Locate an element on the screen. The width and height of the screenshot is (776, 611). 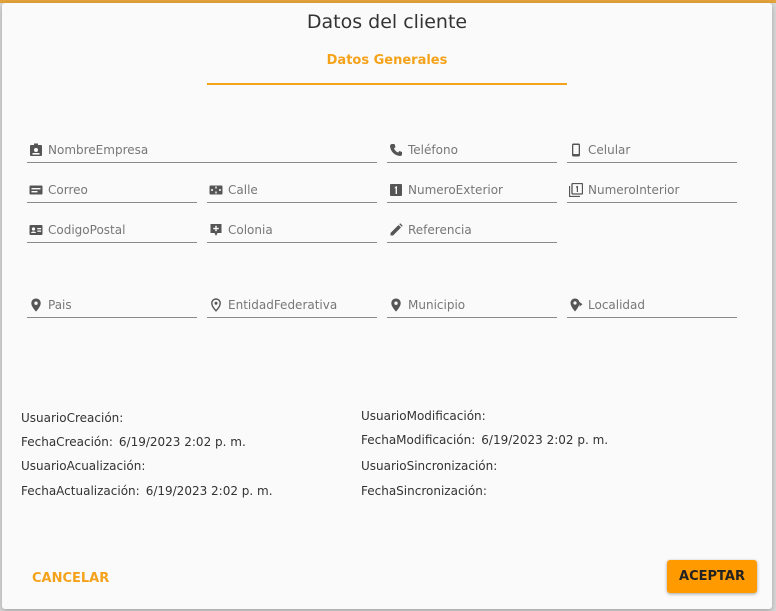
numero-interior-field: NumeroInterior is located at coordinates (652, 190).